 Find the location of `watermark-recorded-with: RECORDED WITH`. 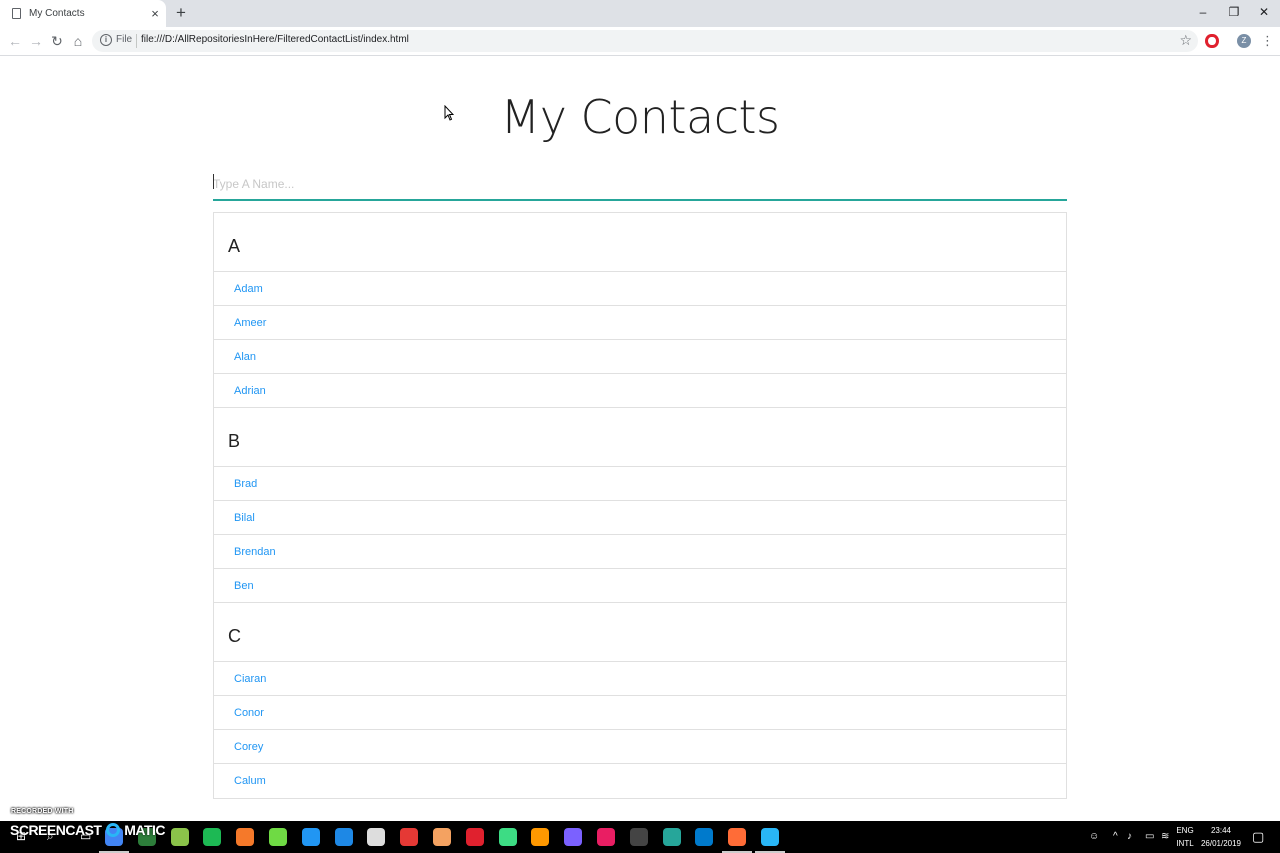

watermark-recorded-with: RECORDED WITH is located at coordinates (42, 811).